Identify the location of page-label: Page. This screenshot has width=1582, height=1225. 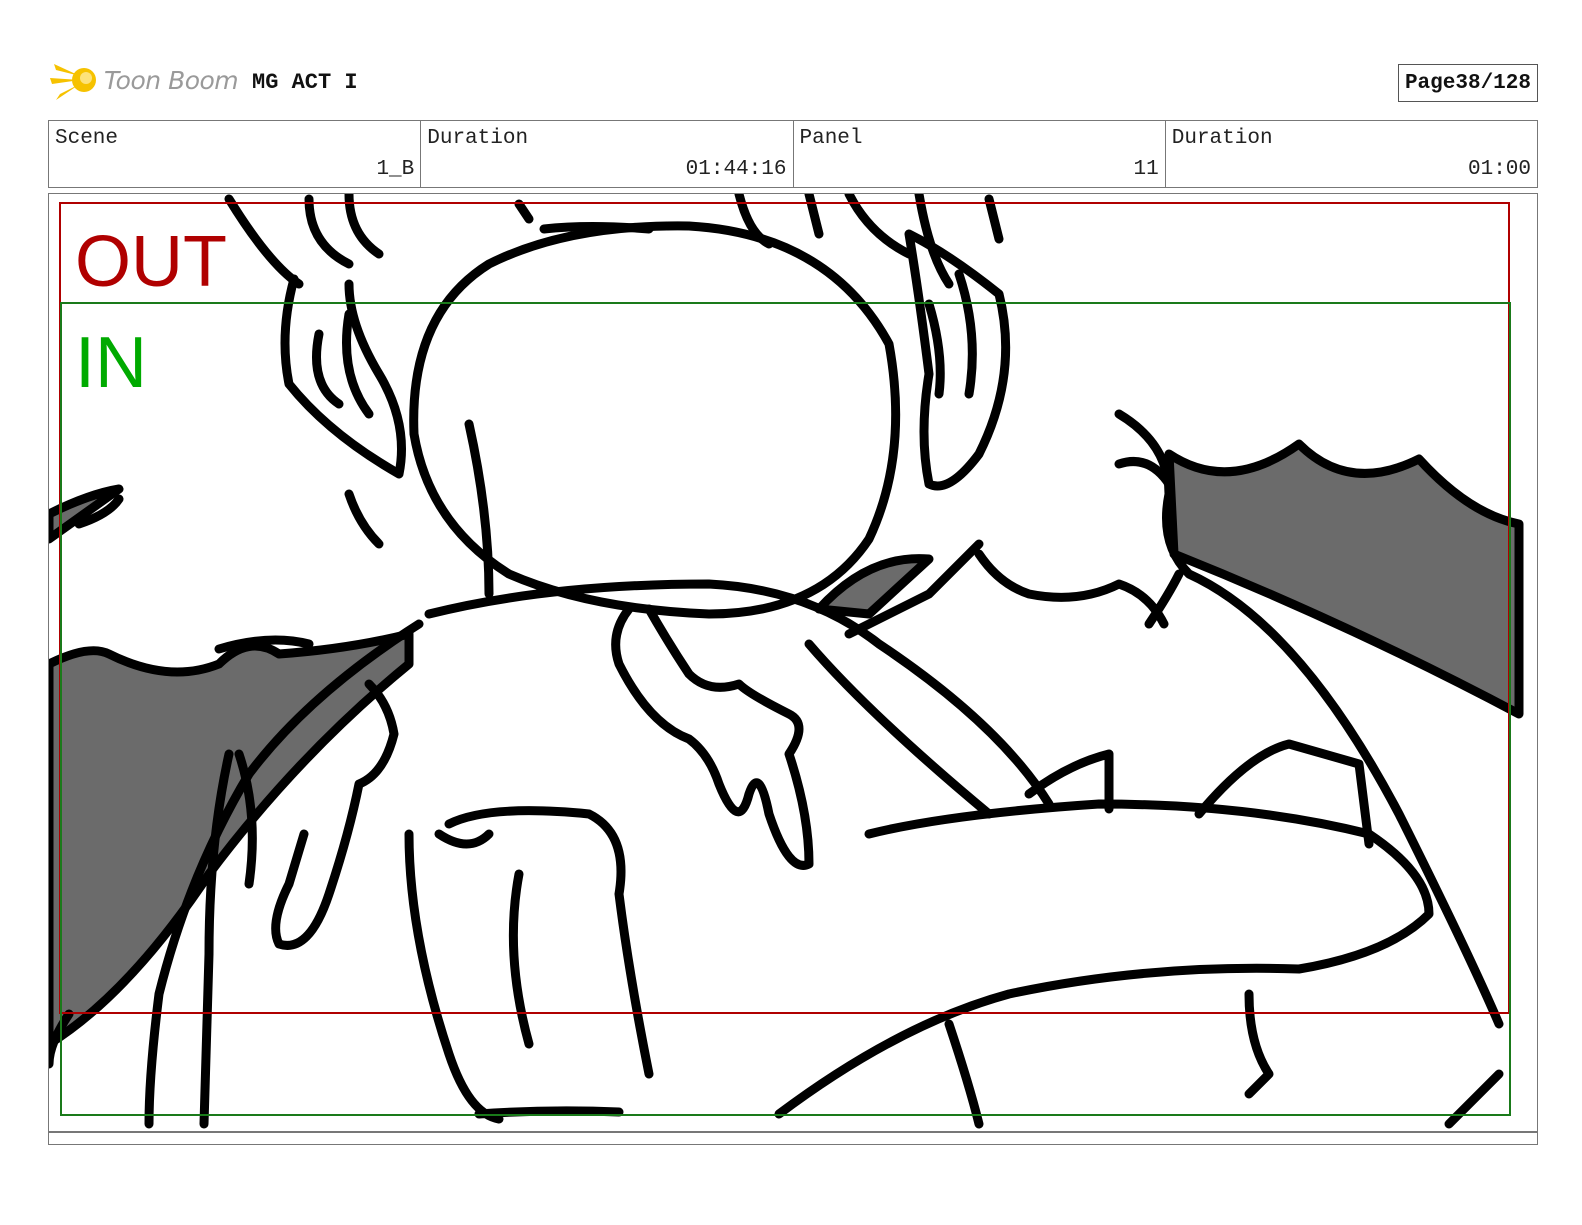
(1430, 83).